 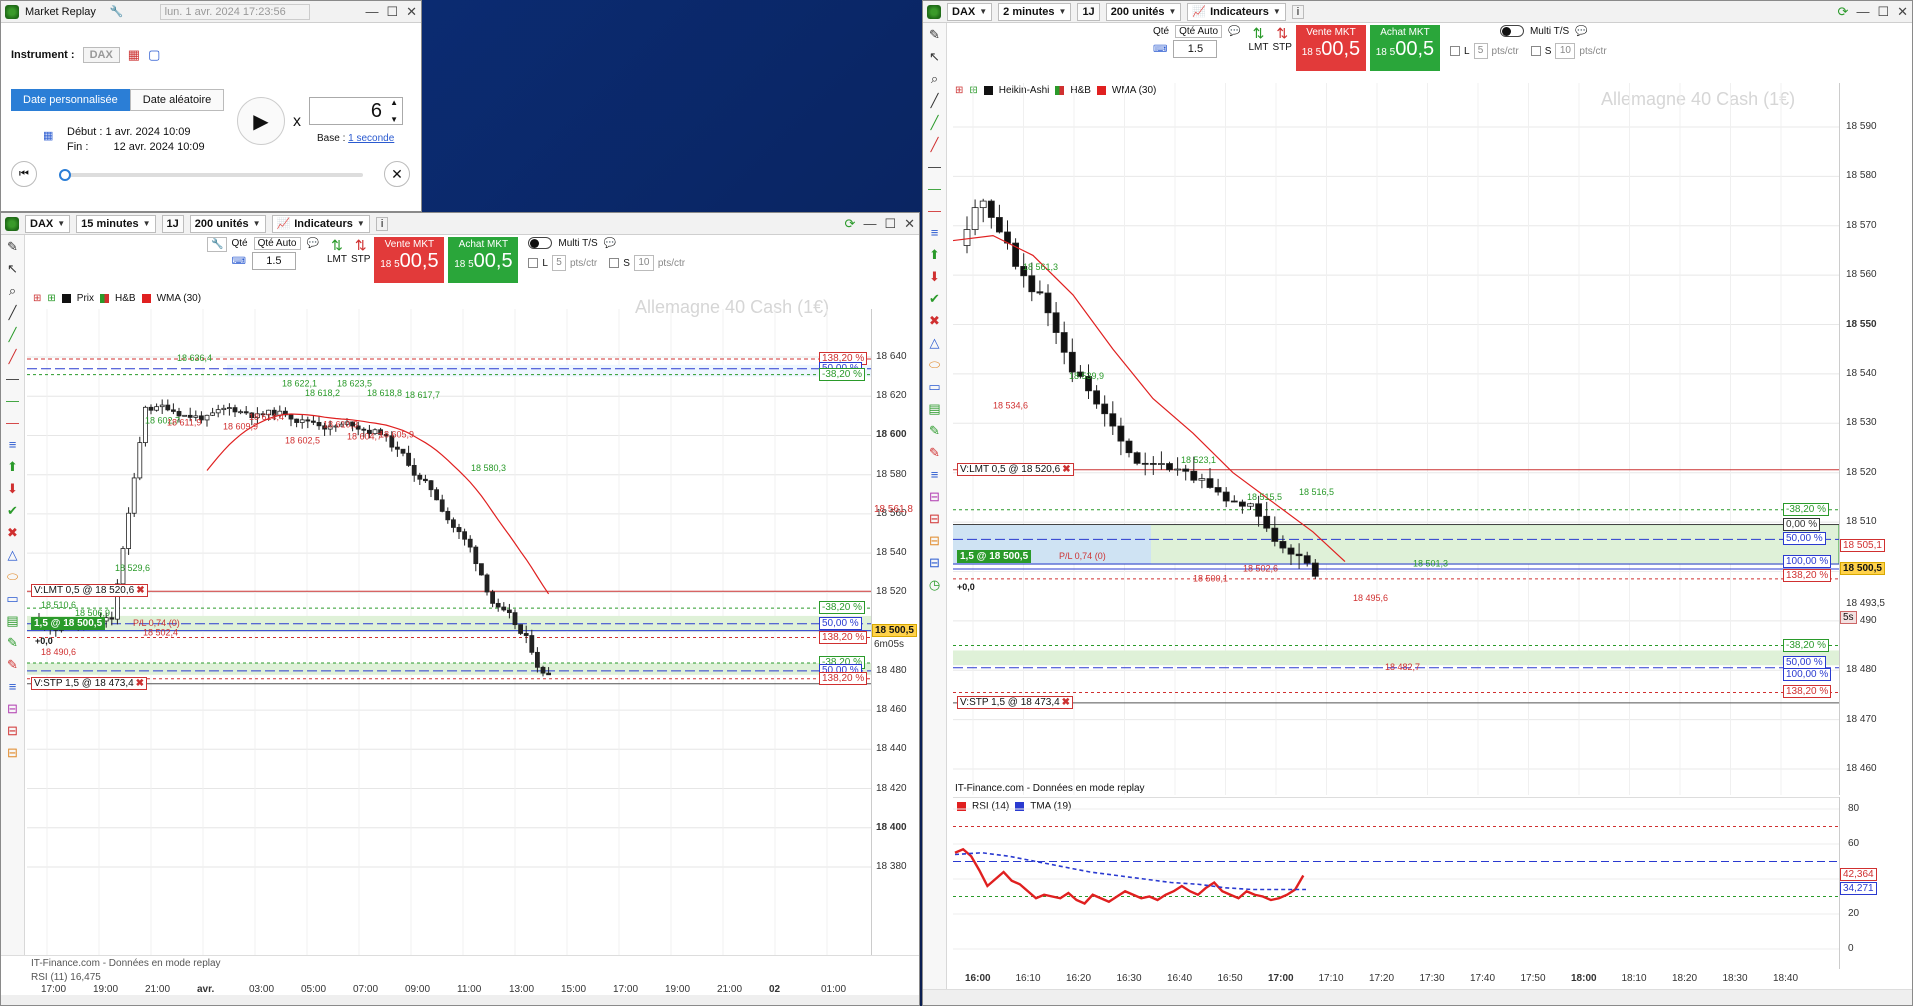 I want to click on instrument-grid-icon: ▦, so click(x=134, y=55).